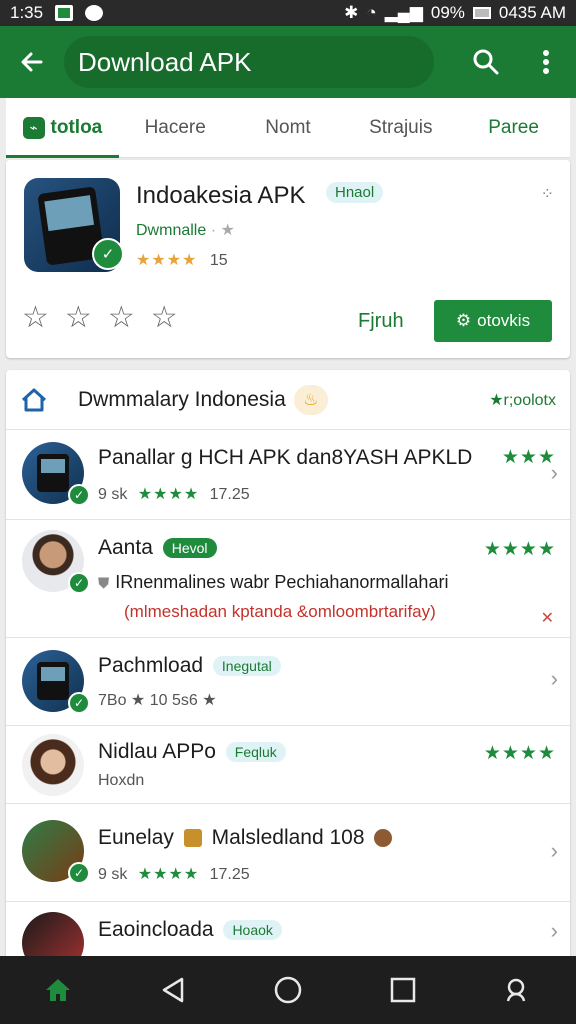  What do you see at coordinates (53, 936) in the screenshot?
I see `app-avatar` at bounding box center [53, 936].